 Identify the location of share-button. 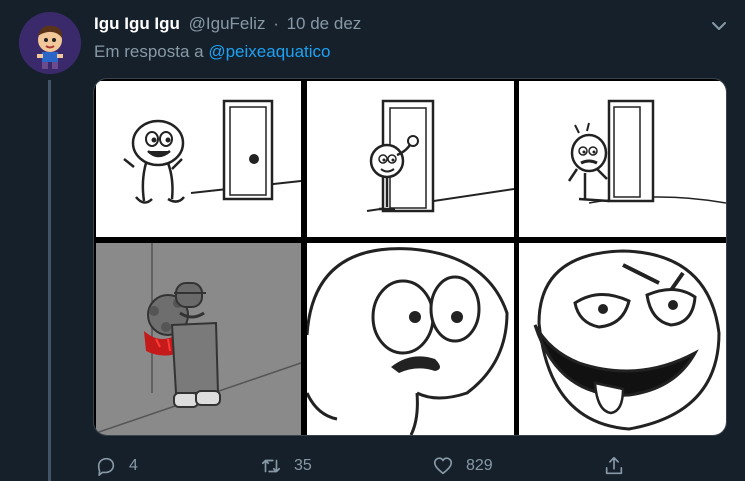
(614, 466).